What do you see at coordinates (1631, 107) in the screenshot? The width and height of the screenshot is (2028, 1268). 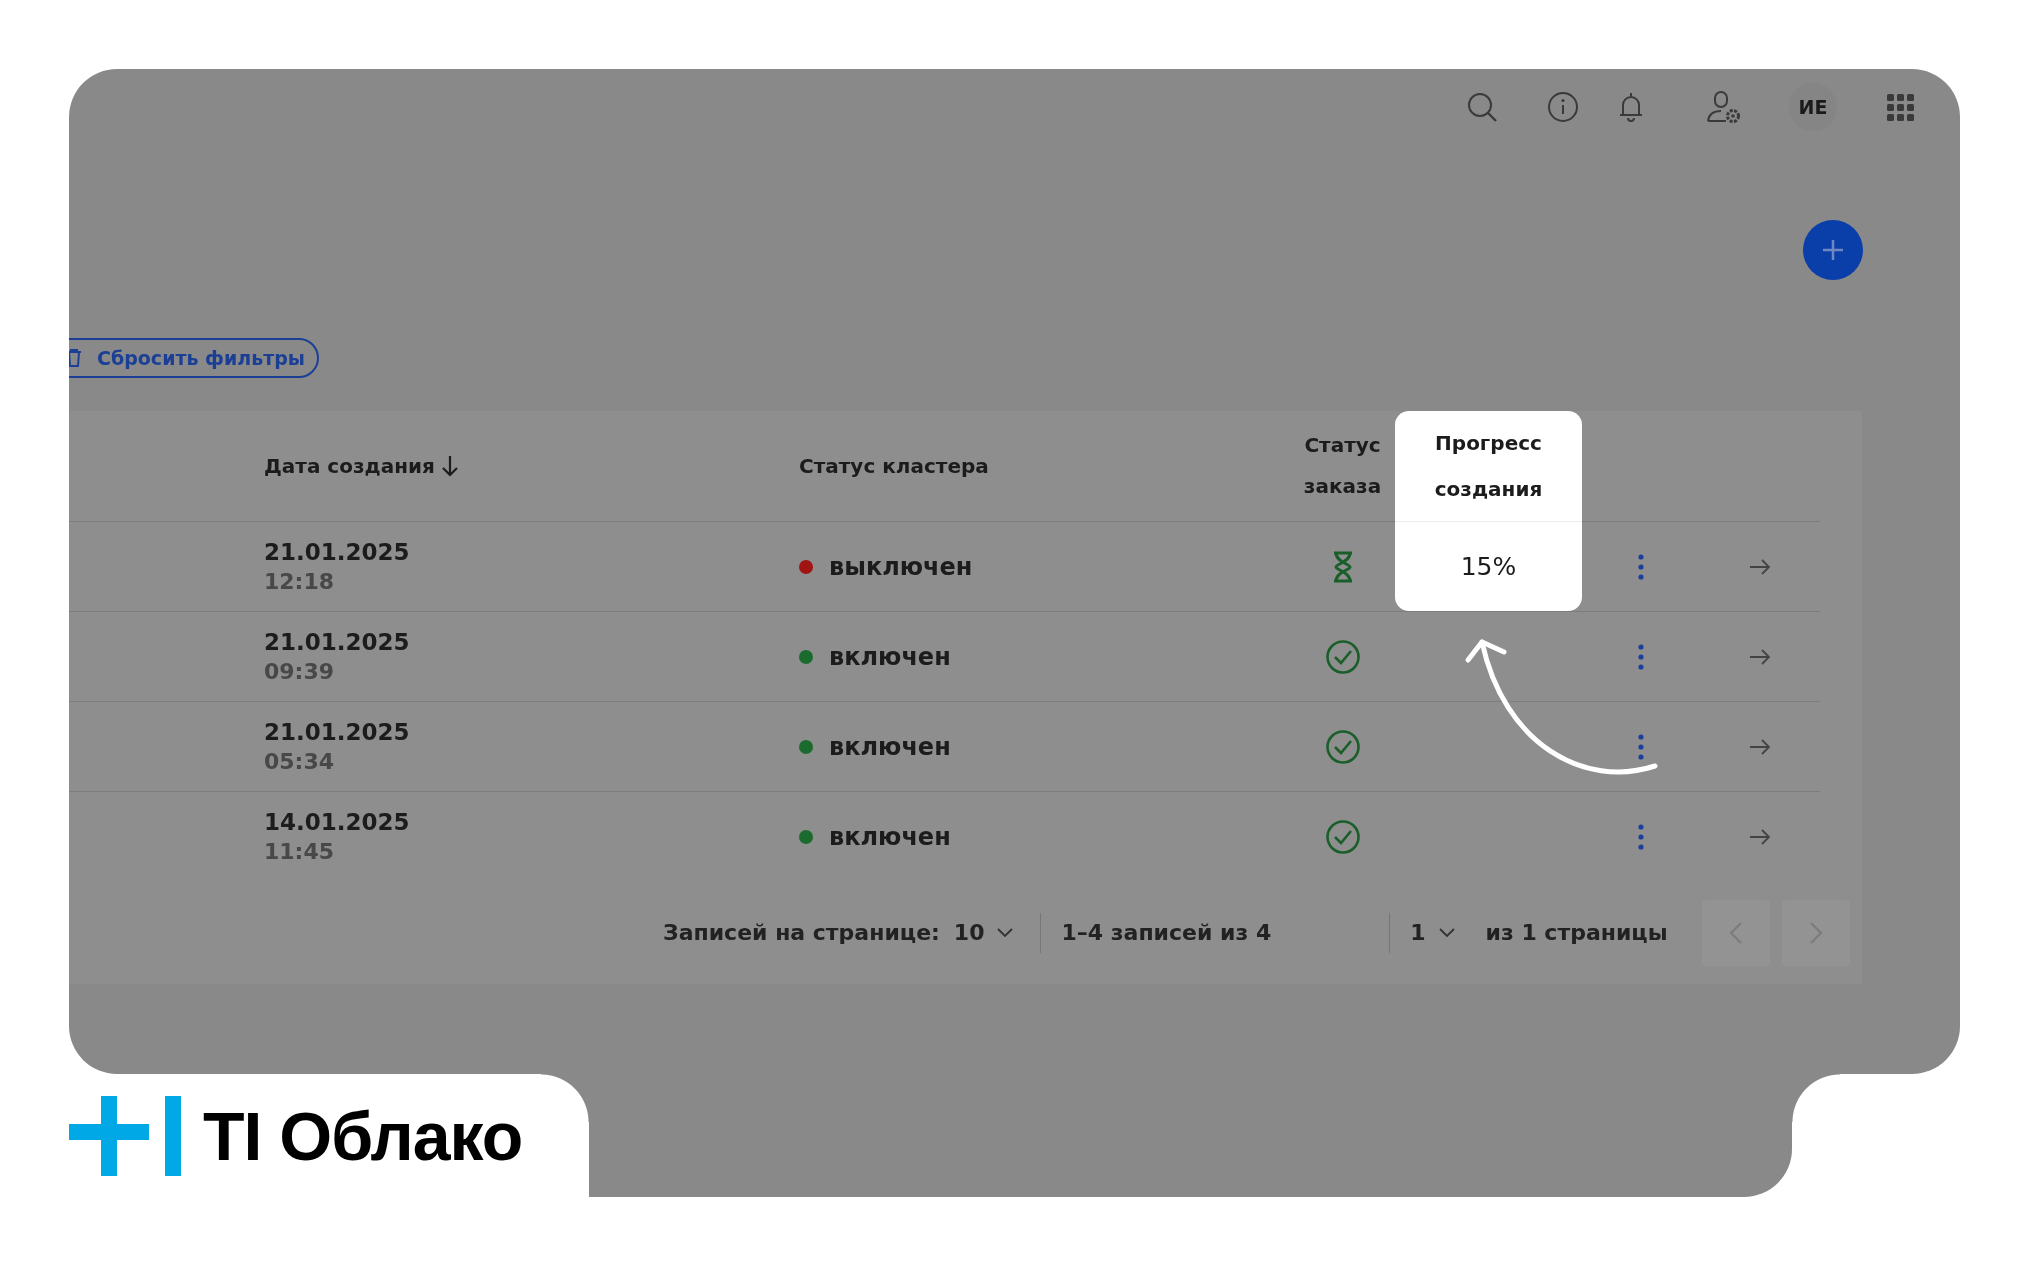 I see `bell-icon` at bounding box center [1631, 107].